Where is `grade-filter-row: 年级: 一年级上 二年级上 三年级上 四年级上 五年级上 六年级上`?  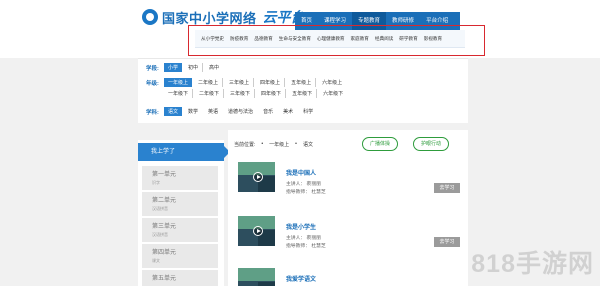 grade-filter-row: 年级: 一年级上 二年级上 三年级上 四年级上 五年级上 六年级上 is located at coordinates (247, 82).